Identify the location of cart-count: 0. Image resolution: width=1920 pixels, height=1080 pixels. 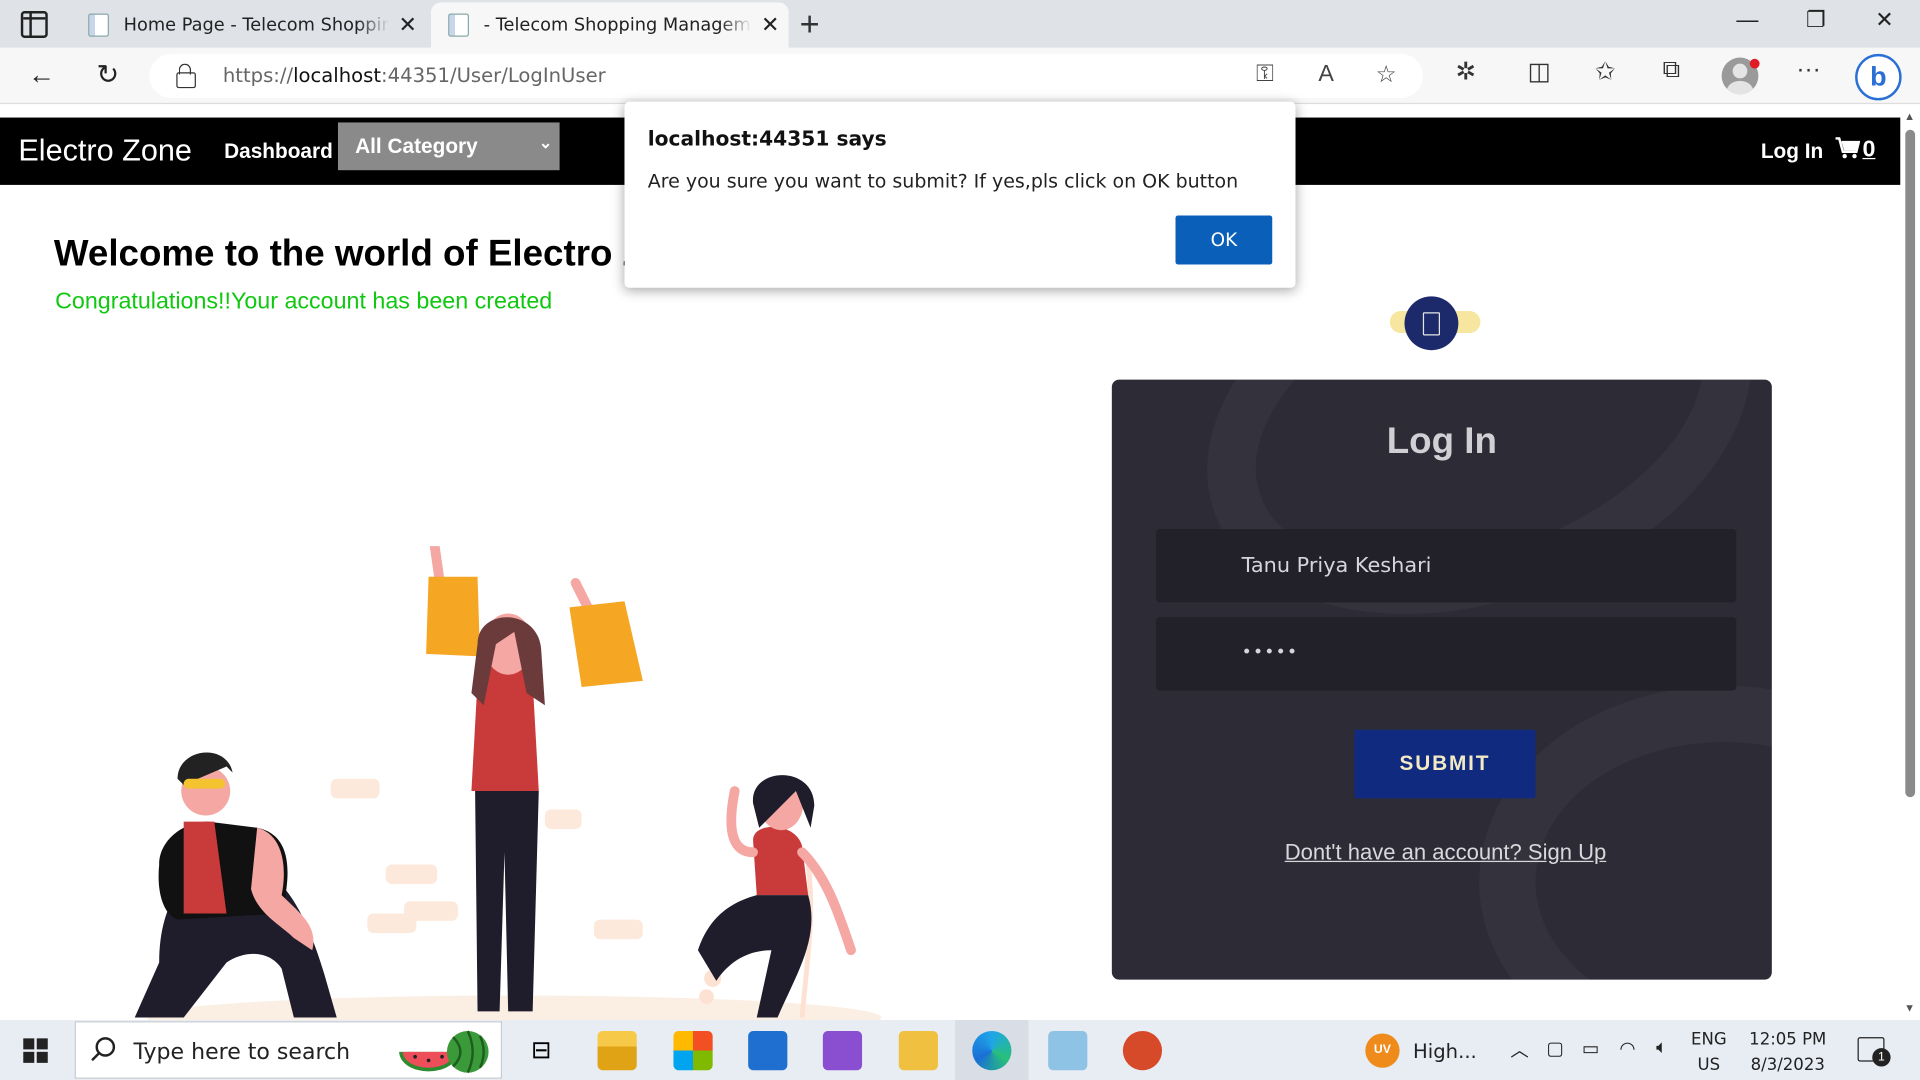
(1869, 150).